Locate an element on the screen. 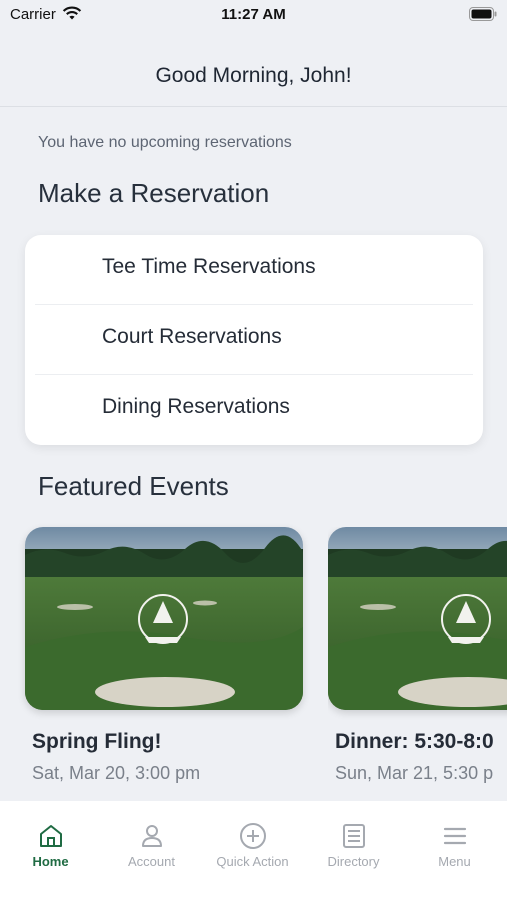 This screenshot has width=507, height=900. make-reservation-heading: Make a Reservation is located at coordinates (154, 193).